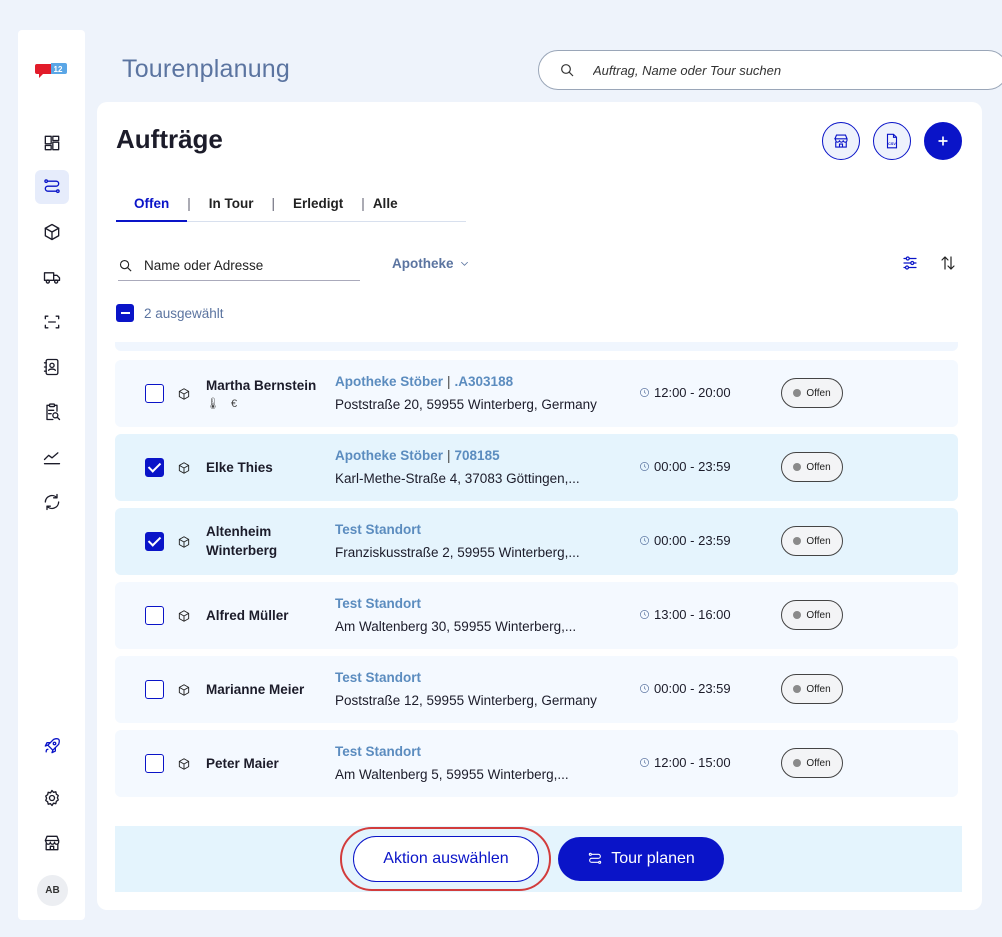 This screenshot has height=937, width=1002. Describe the element at coordinates (261, 385) in the screenshot. I see `customer-name: Martha Bernstein` at that location.